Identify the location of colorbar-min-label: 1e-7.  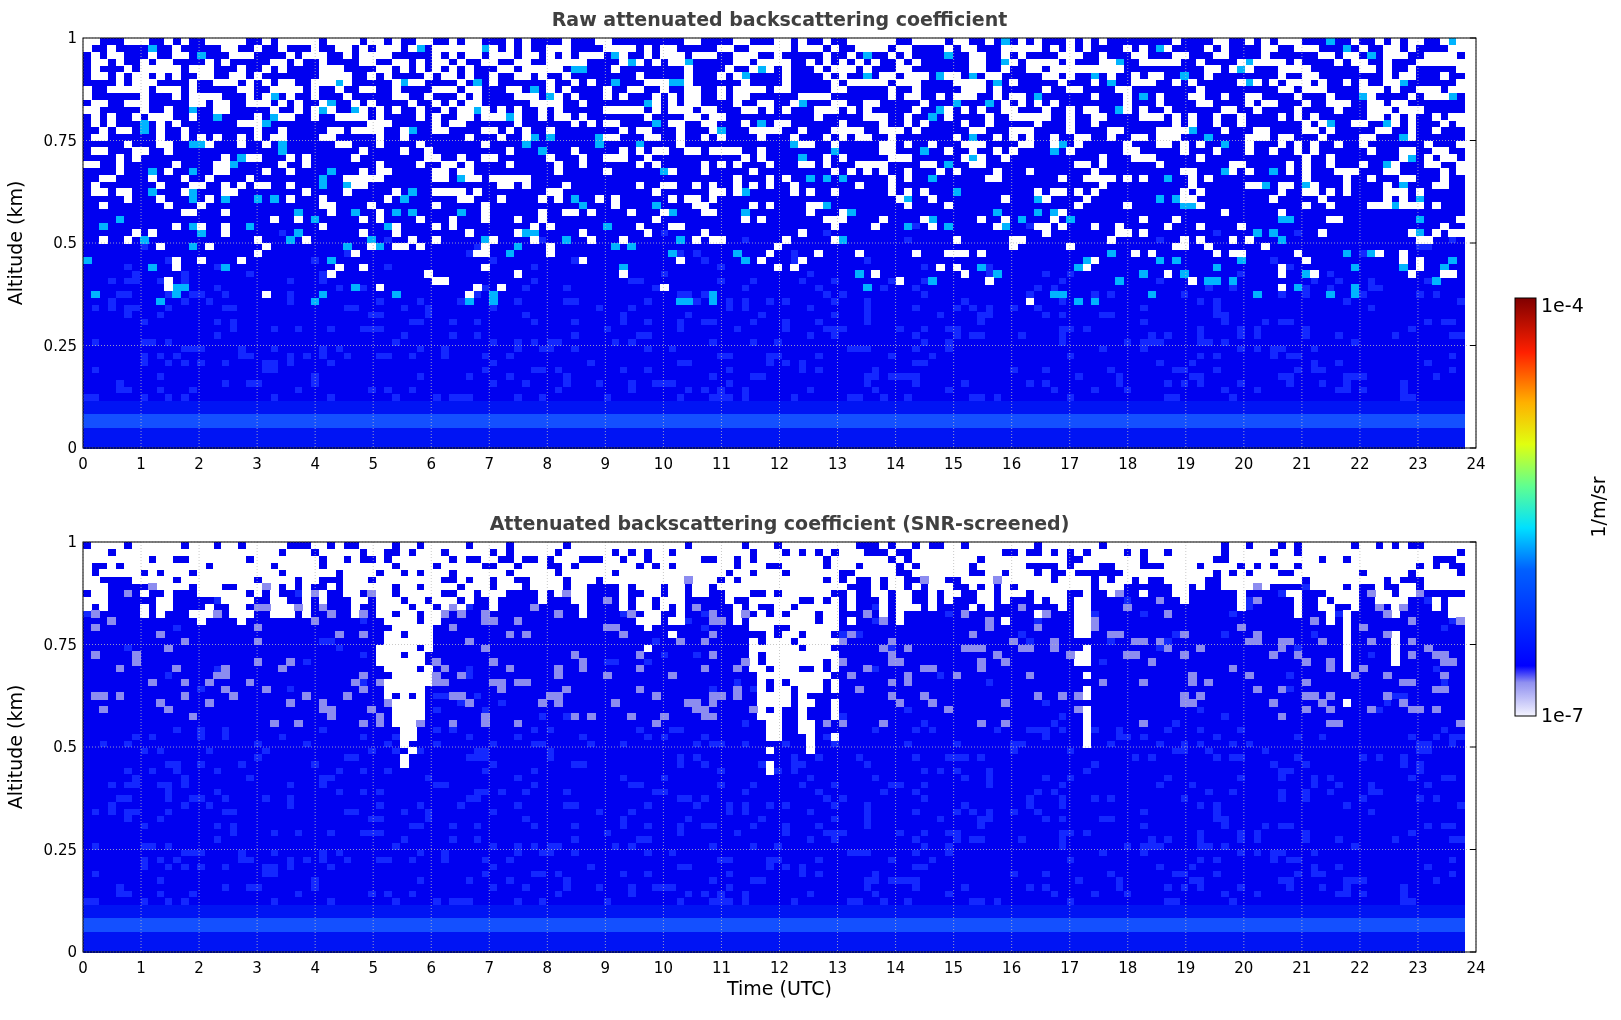
(1562, 715).